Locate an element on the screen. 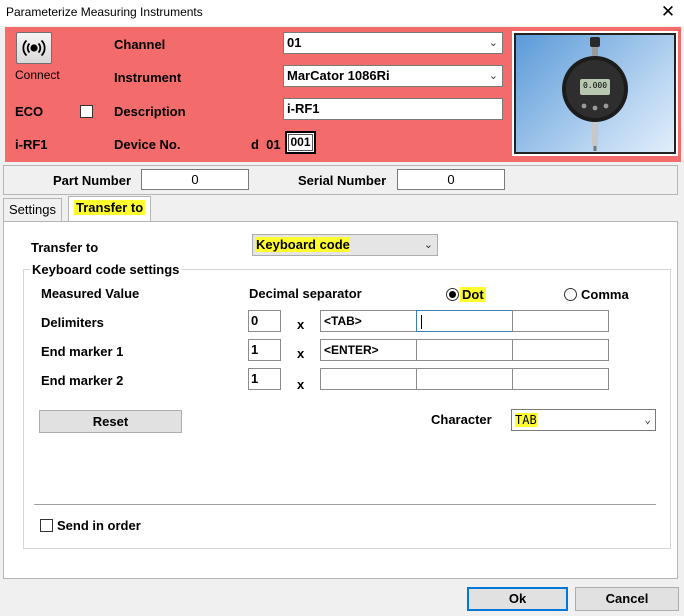 This screenshot has height=616, width=684. gauge-display: 0.000 is located at coordinates (595, 85).